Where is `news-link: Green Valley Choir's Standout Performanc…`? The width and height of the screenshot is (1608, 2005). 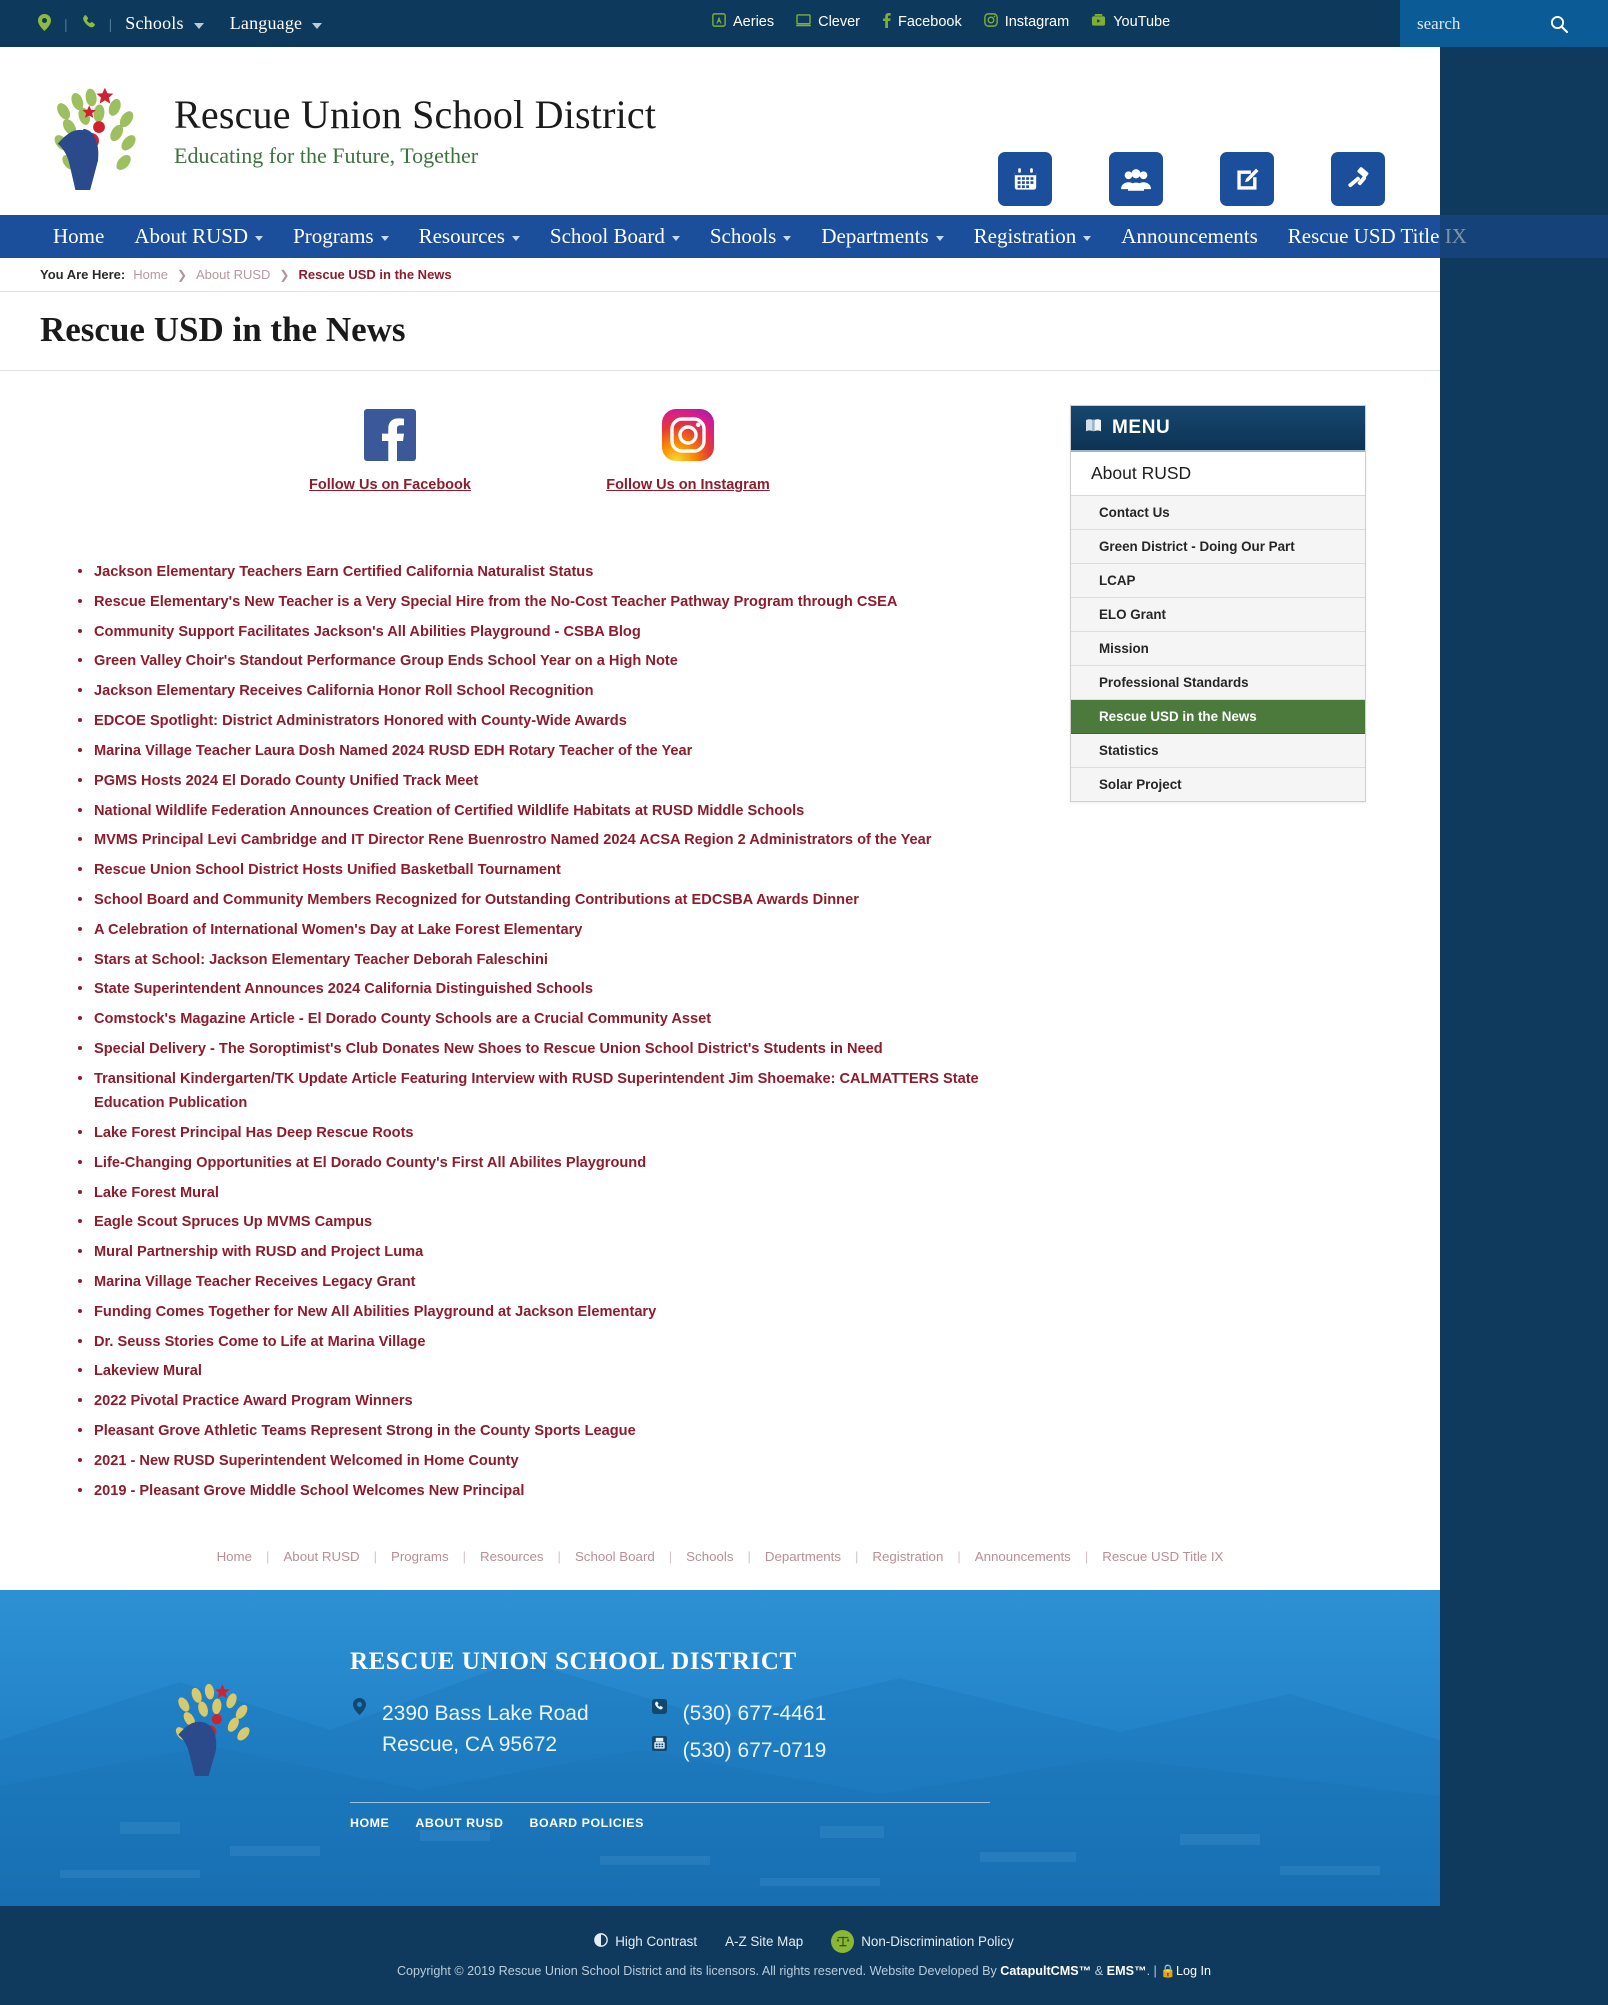
news-link: Green Valley Choir's Standout Performanc… is located at coordinates (386, 661).